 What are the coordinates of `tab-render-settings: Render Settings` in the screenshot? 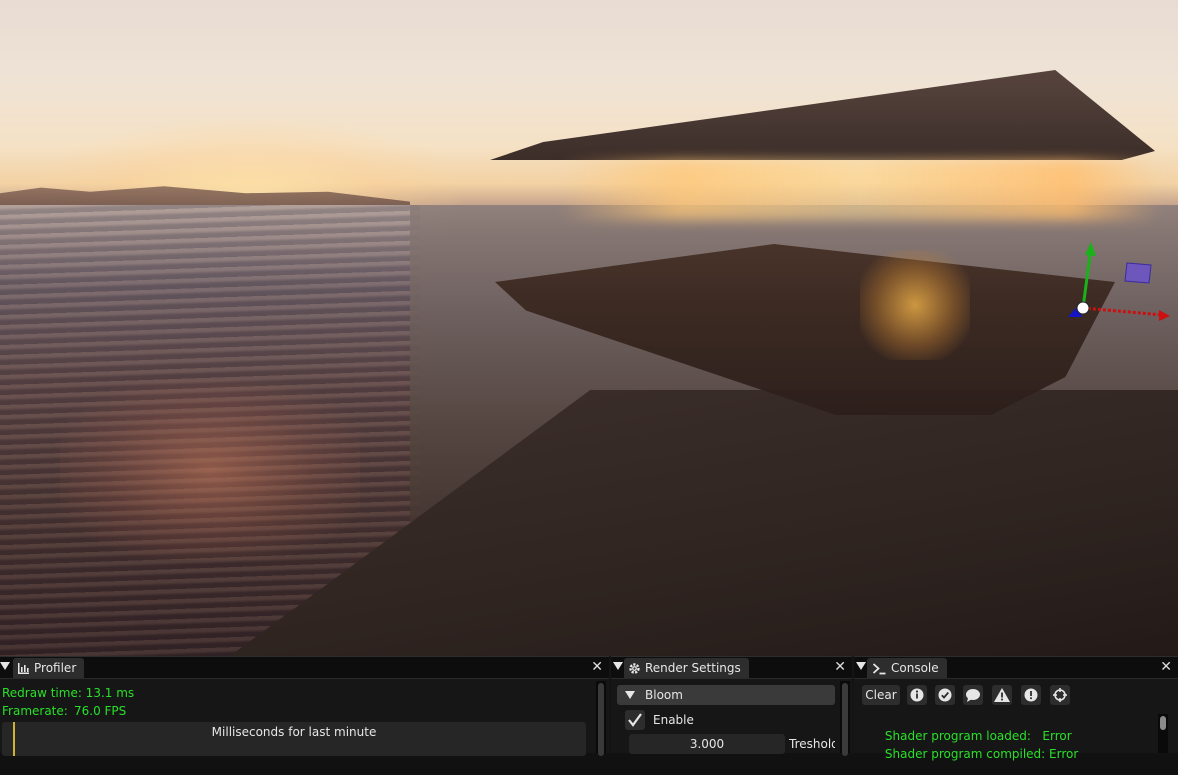 It's located at (686, 668).